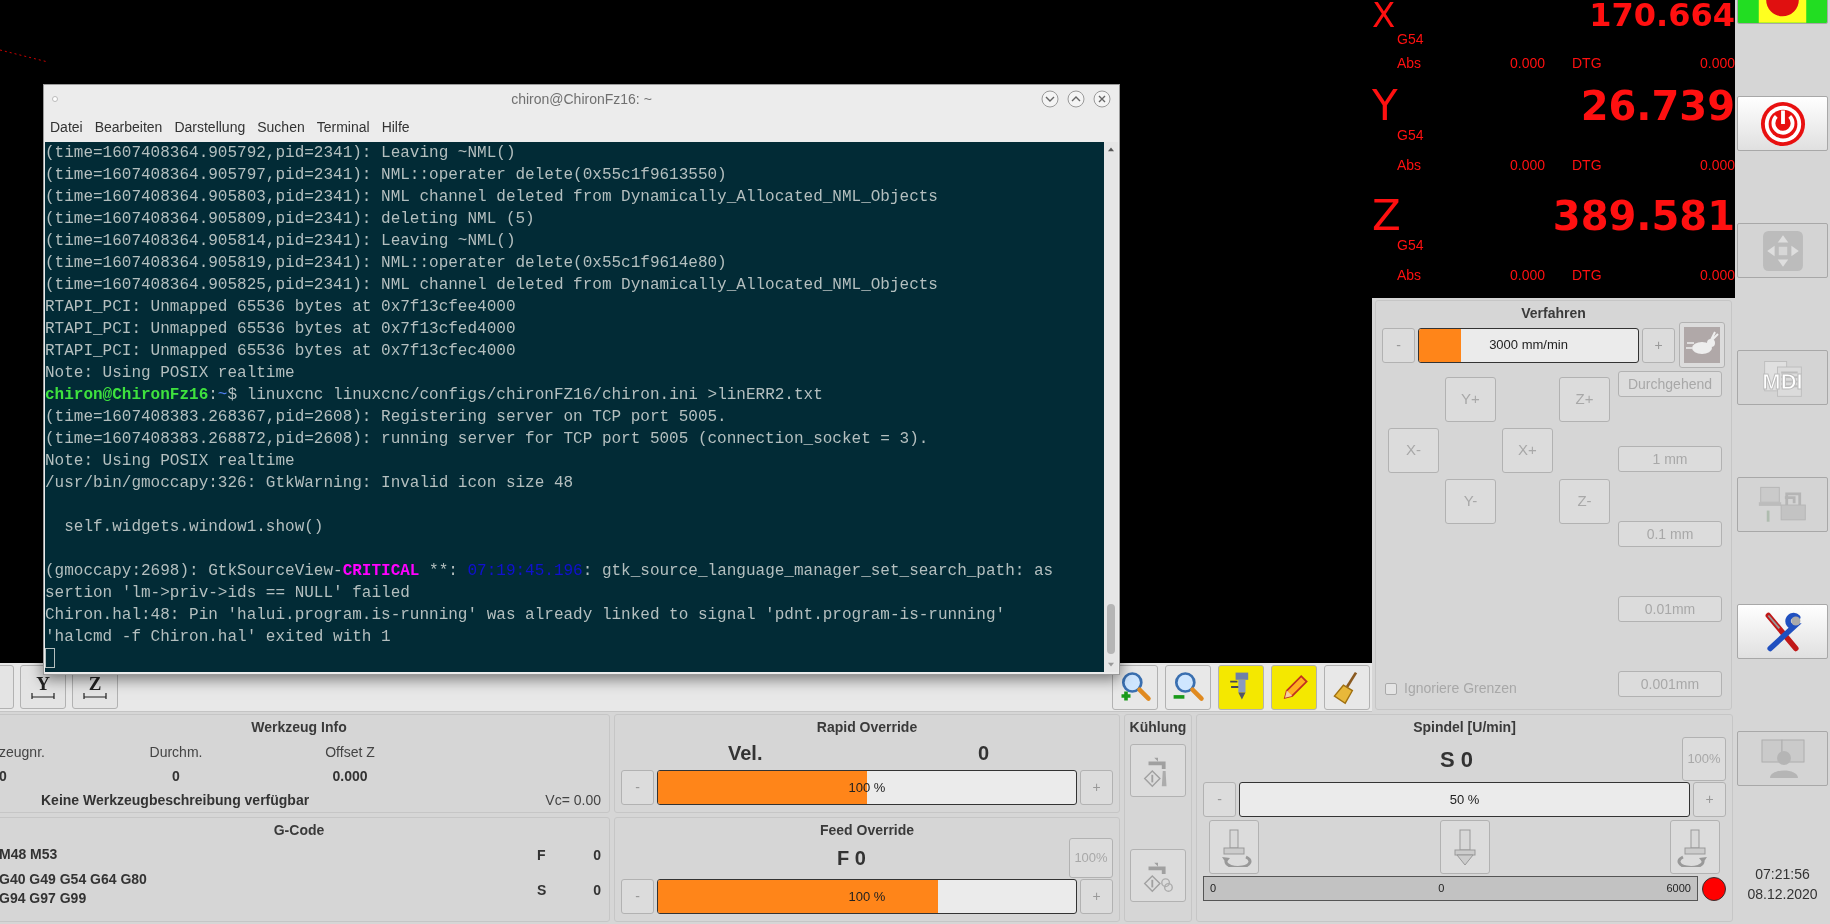  I want to click on terminal-line: Chiron.hal:48: Pin 'halui.program.is-running' was already linked to signal 'pdnt.program-is-running', so click(526, 615).